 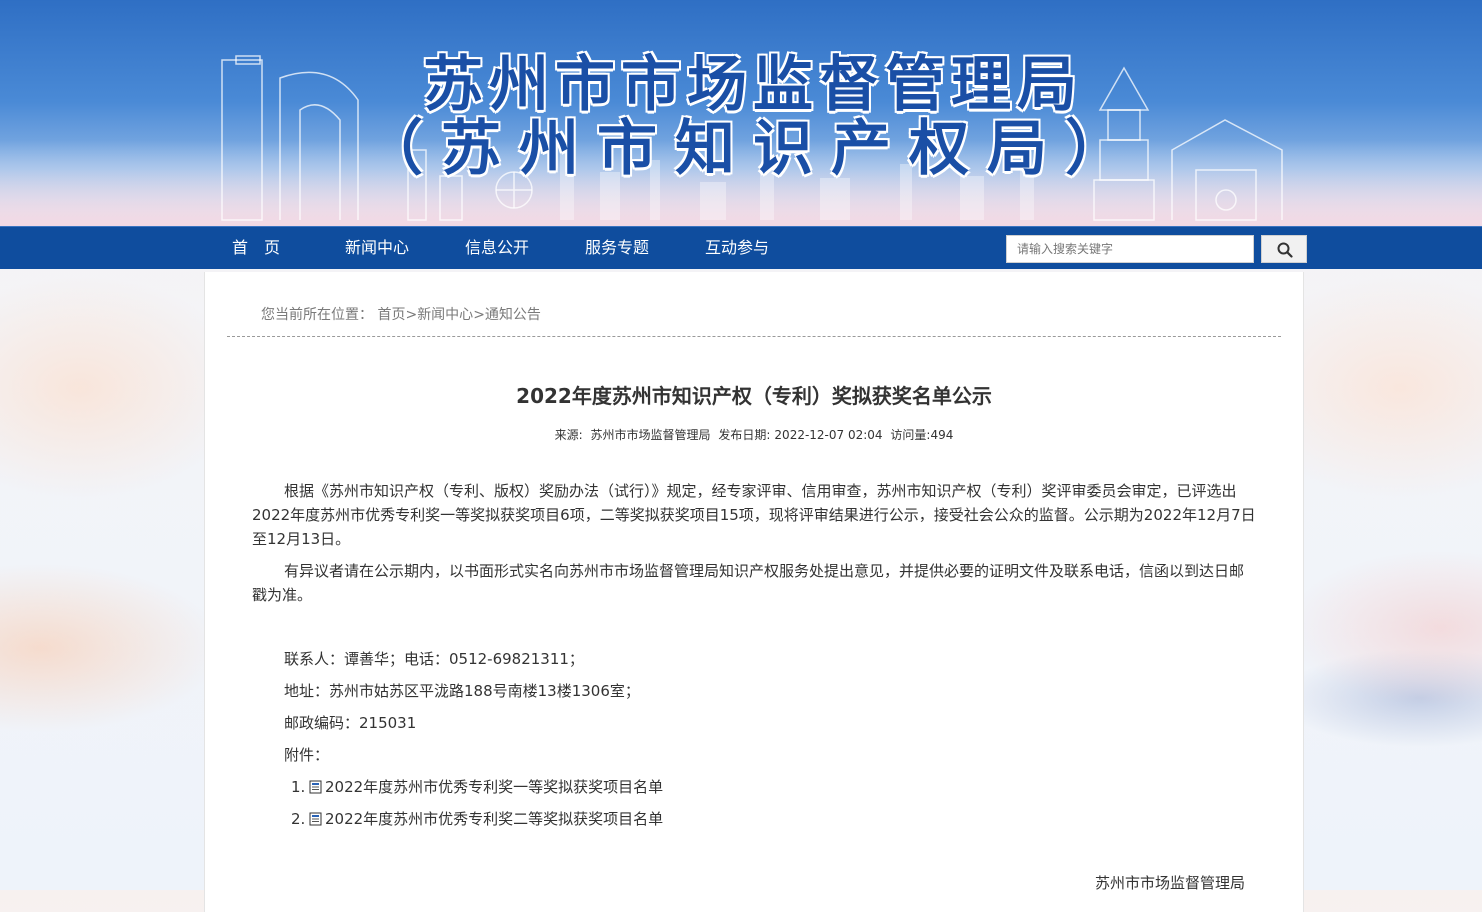 What do you see at coordinates (910, 435) in the screenshot?
I see `views-label: 访问量:` at bounding box center [910, 435].